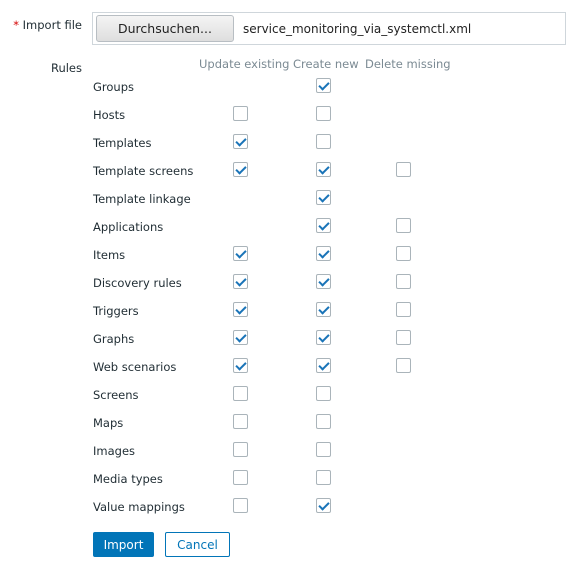 The height and width of the screenshot is (570, 582). Describe the element at coordinates (116, 311) in the screenshot. I see `rule-label: Triggers` at that location.